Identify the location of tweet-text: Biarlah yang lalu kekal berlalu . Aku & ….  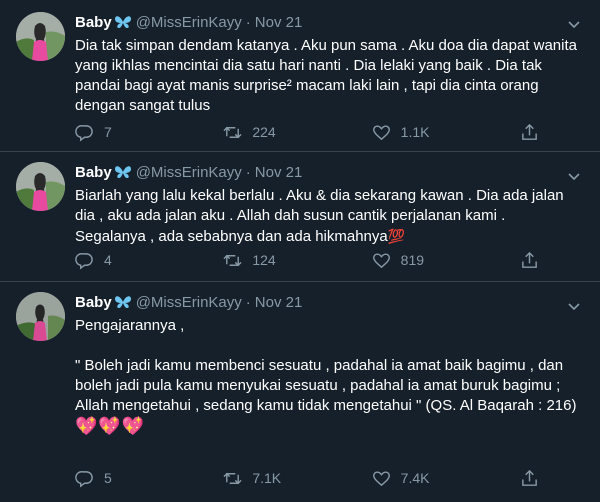
(326, 216).